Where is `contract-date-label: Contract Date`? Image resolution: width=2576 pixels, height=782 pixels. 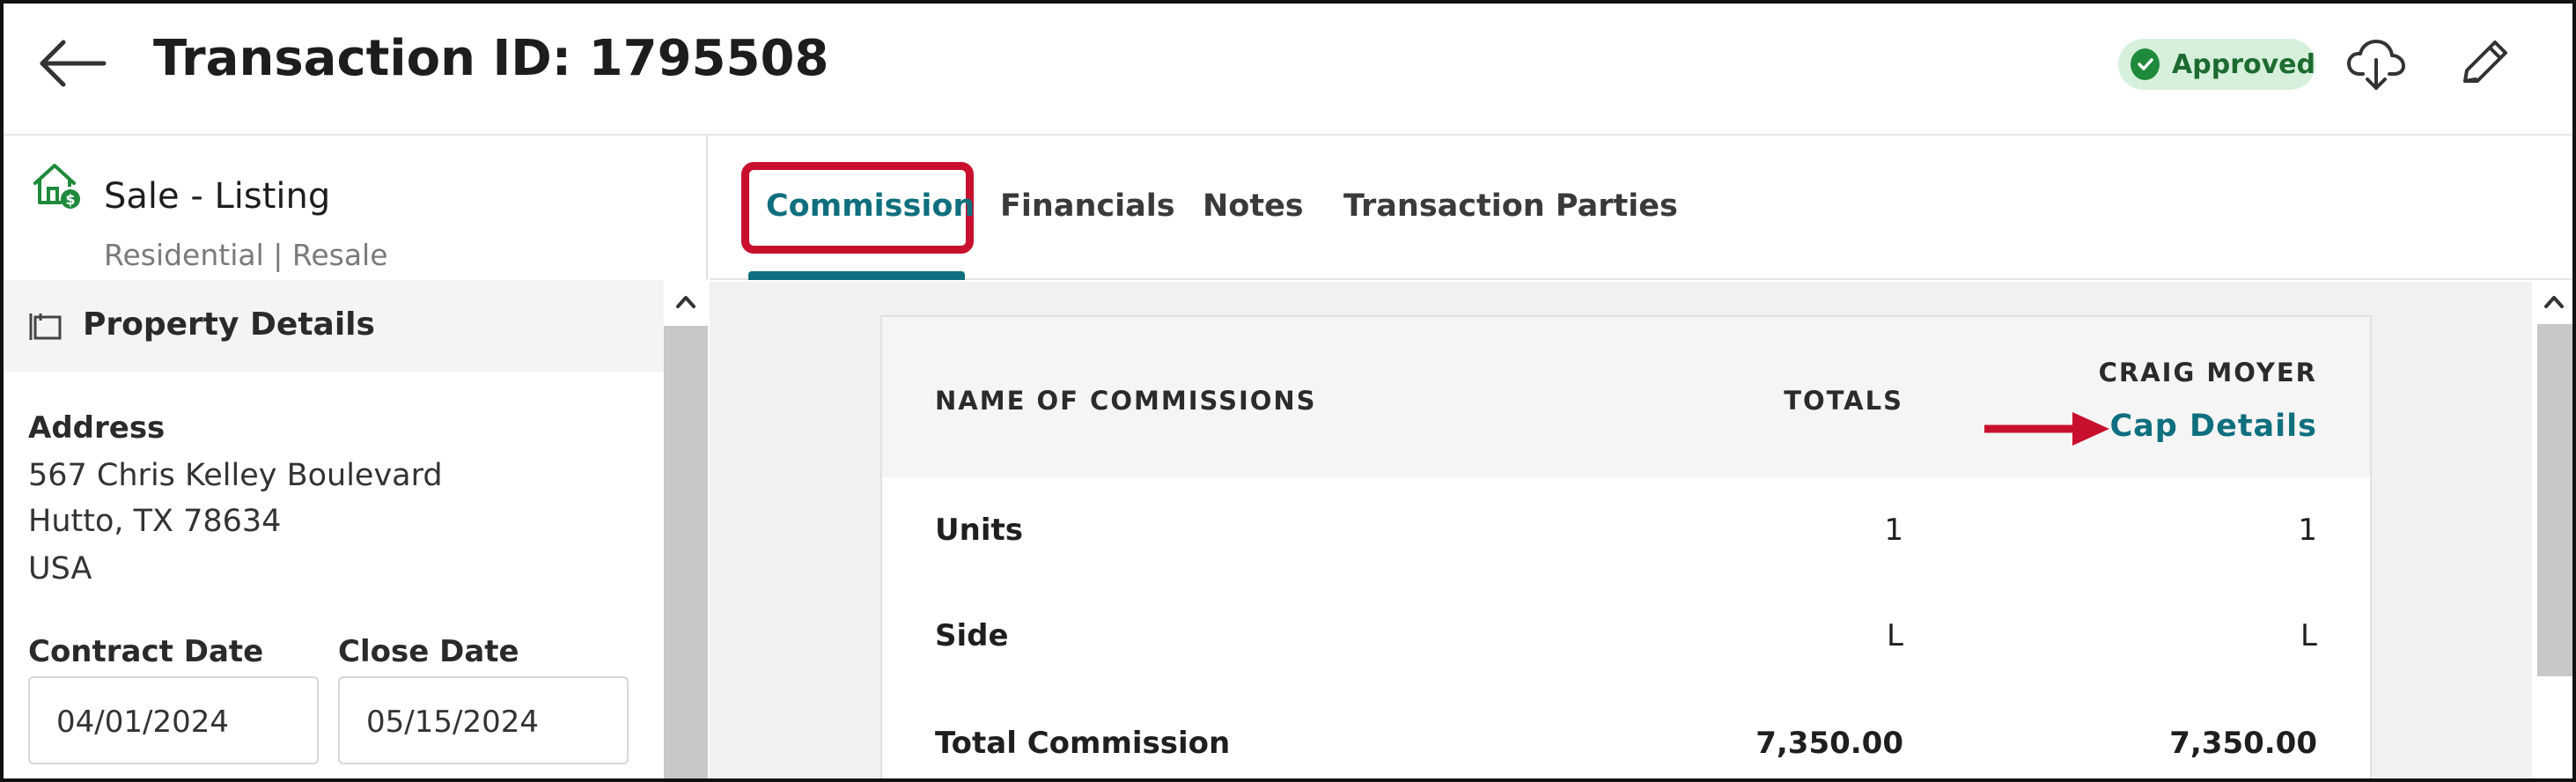
contract-date-label: Contract Date is located at coordinates (146, 651).